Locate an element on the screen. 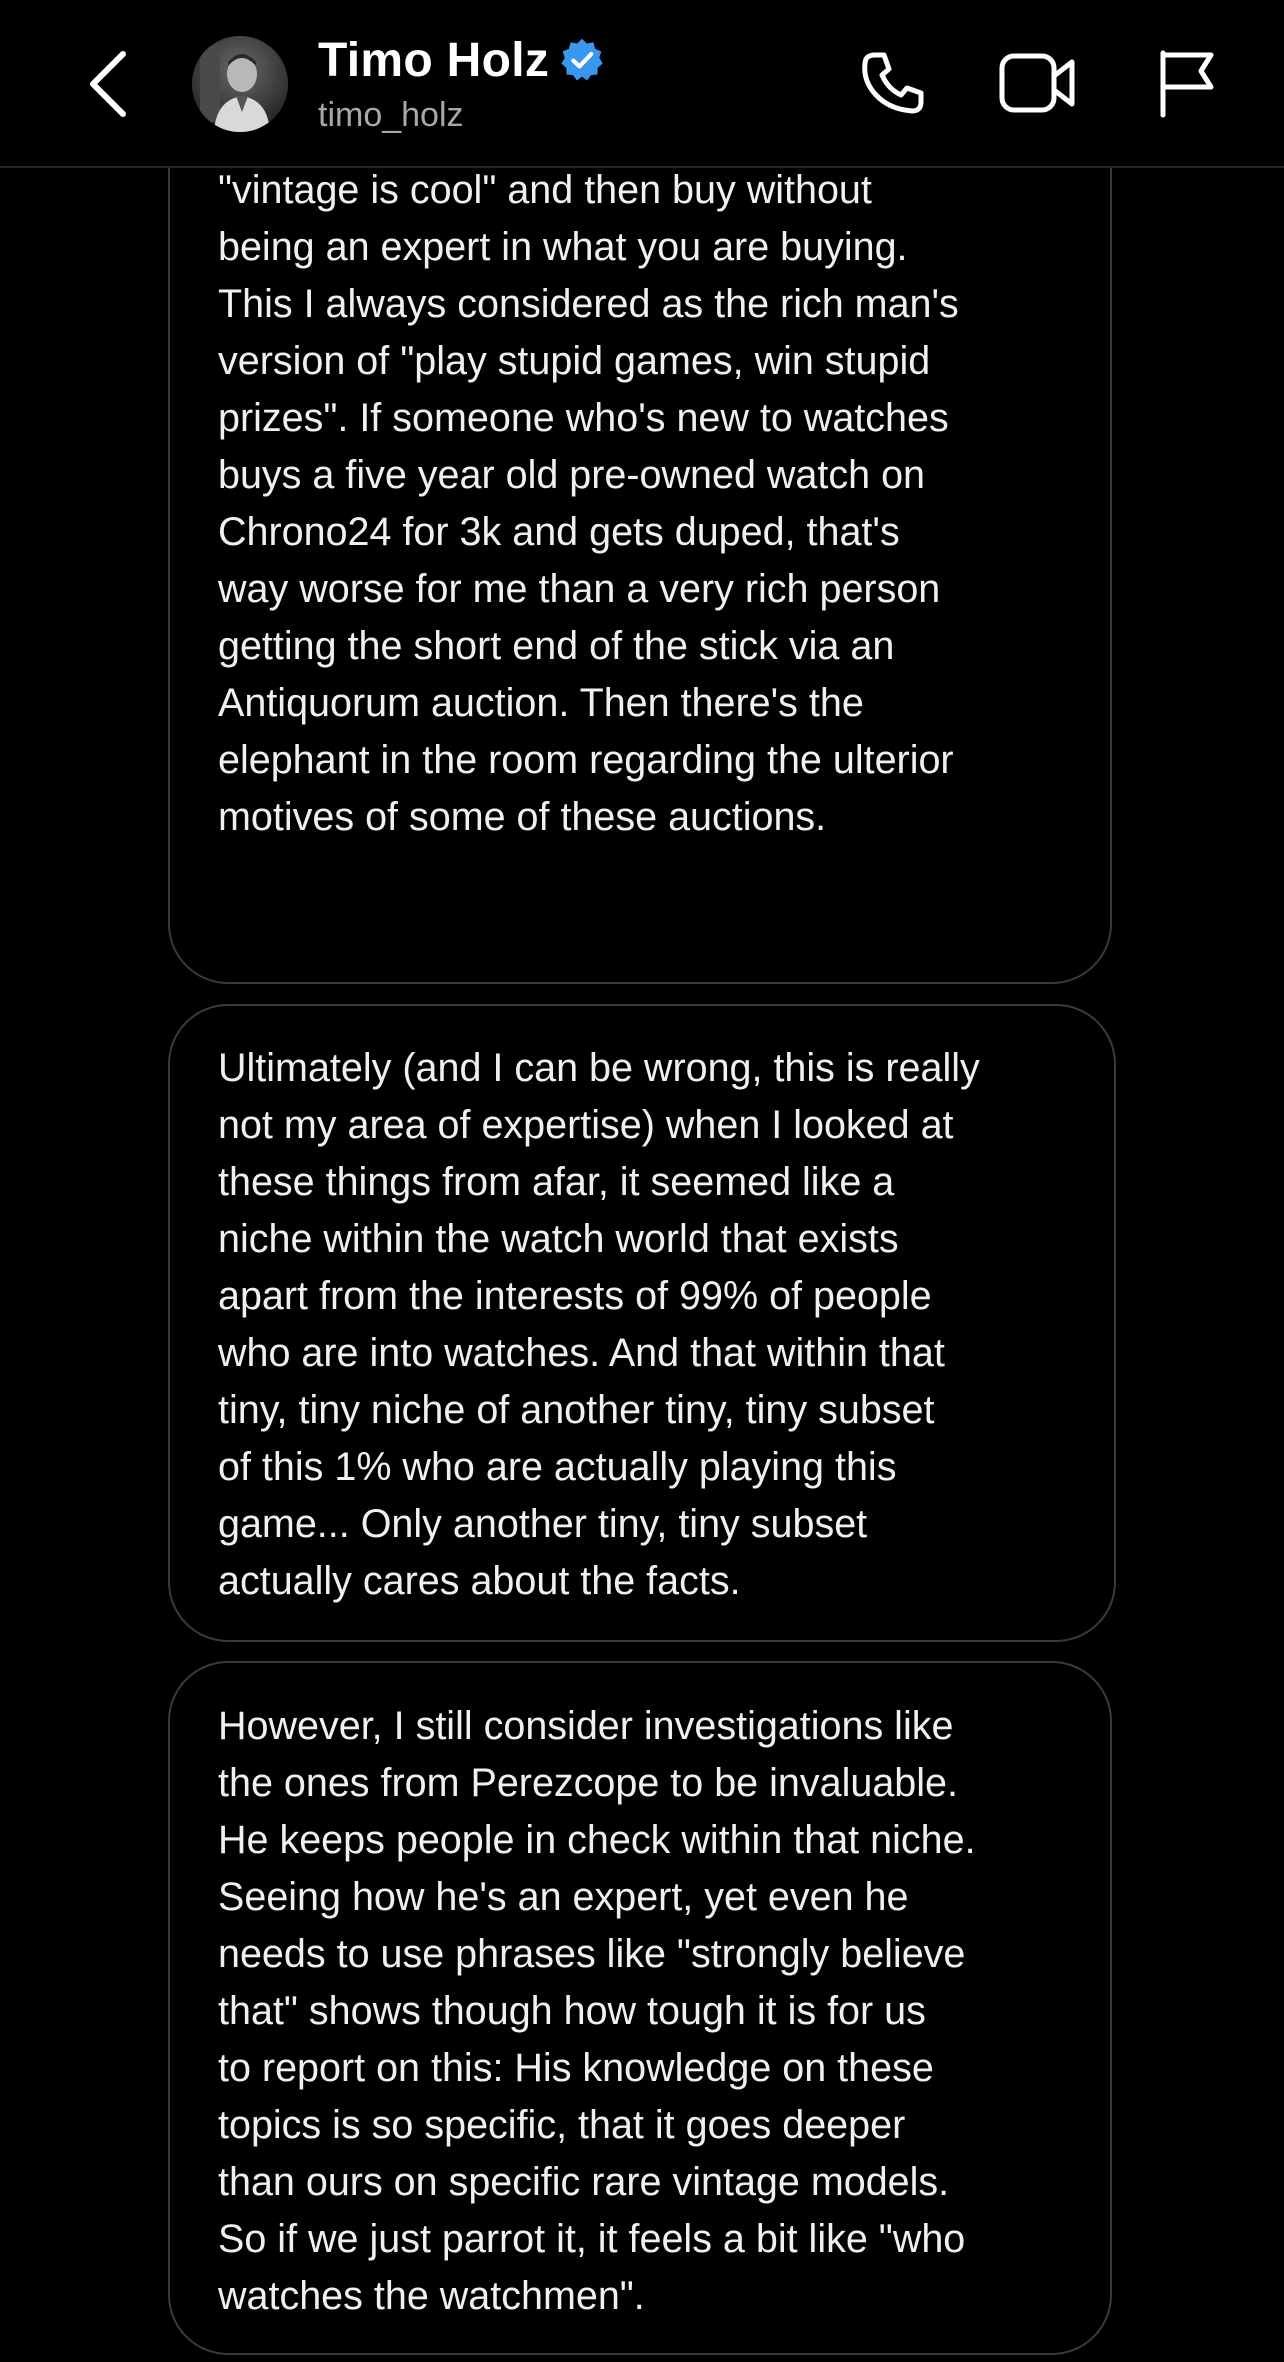  back-button is located at coordinates (107, 84).